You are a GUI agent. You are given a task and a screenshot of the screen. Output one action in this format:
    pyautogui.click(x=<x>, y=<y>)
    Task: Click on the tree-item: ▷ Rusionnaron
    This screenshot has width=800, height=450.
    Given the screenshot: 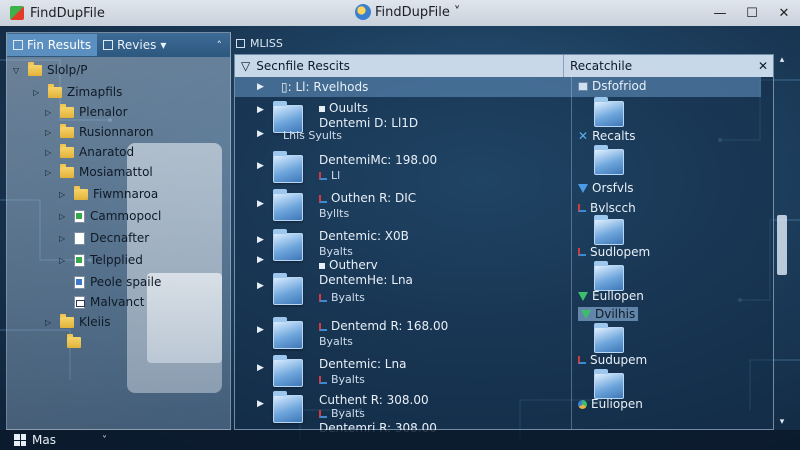 What is the action you would take?
    pyautogui.click(x=99, y=132)
    